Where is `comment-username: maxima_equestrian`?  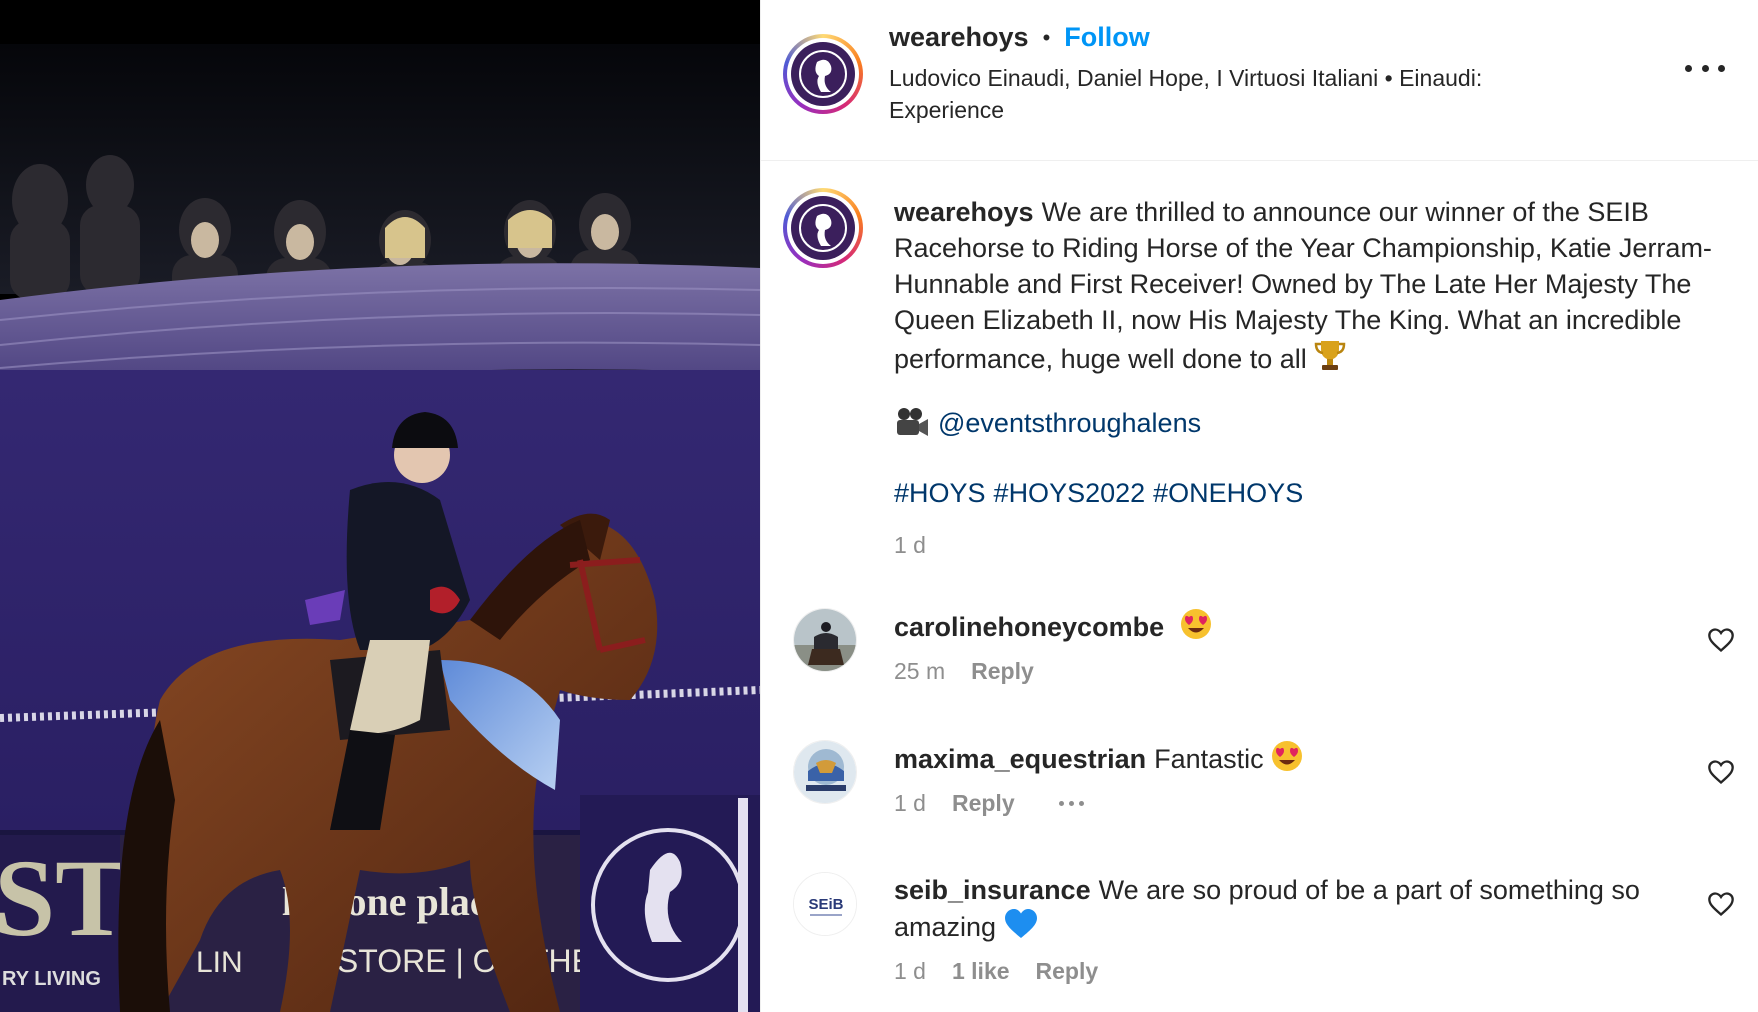
comment-username: maxima_equestrian is located at coordinates (1020, 759).